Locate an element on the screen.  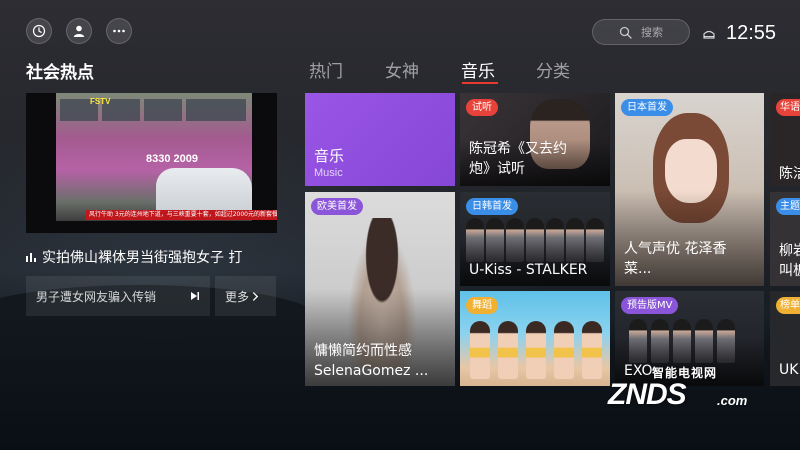
video-tile-edge-1: 华语 陈洁 is located at coordinates (785, 139).